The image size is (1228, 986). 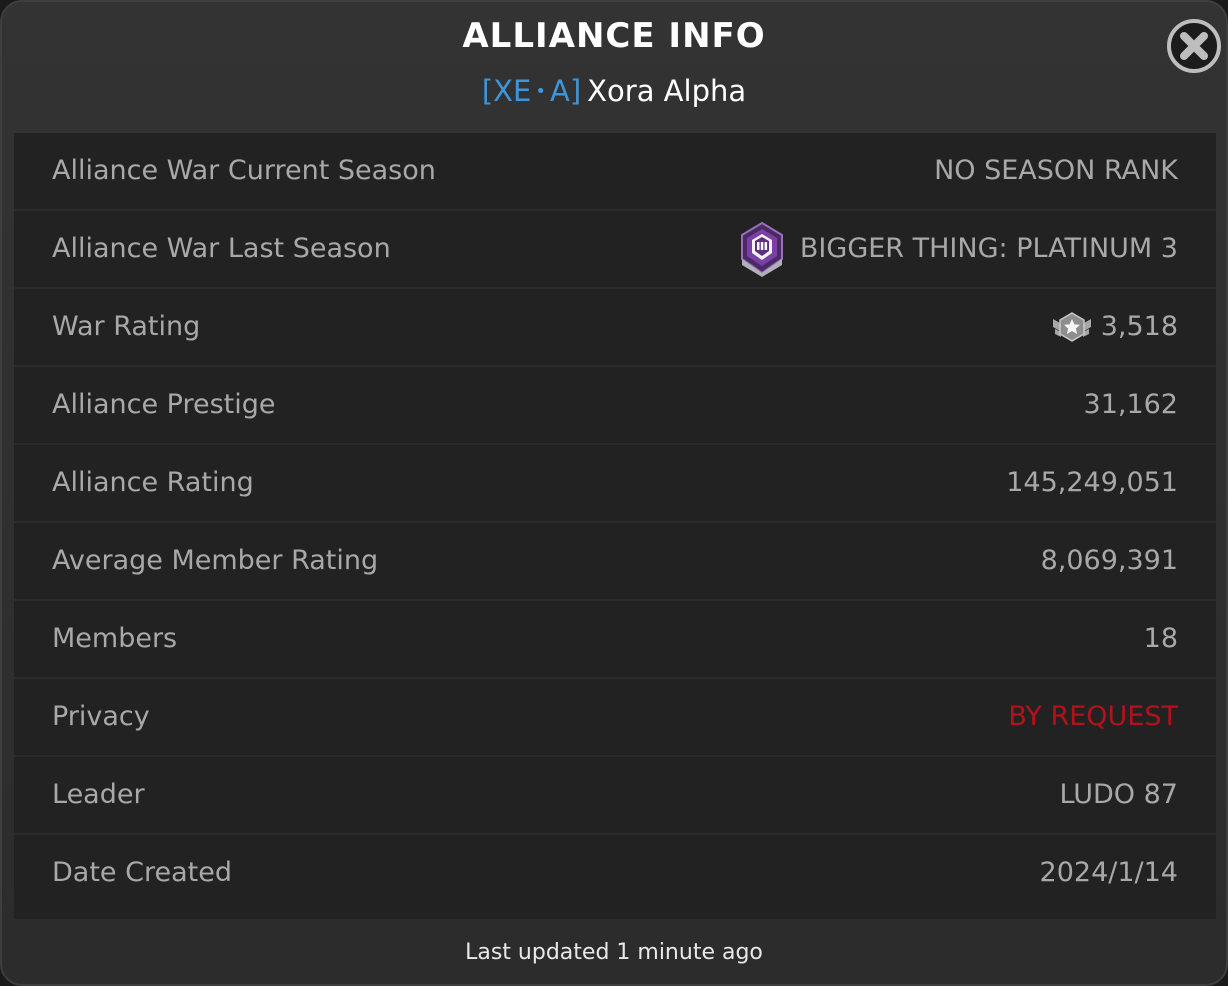 I want to click on row-value: 18, so click(x=1160, y=638).